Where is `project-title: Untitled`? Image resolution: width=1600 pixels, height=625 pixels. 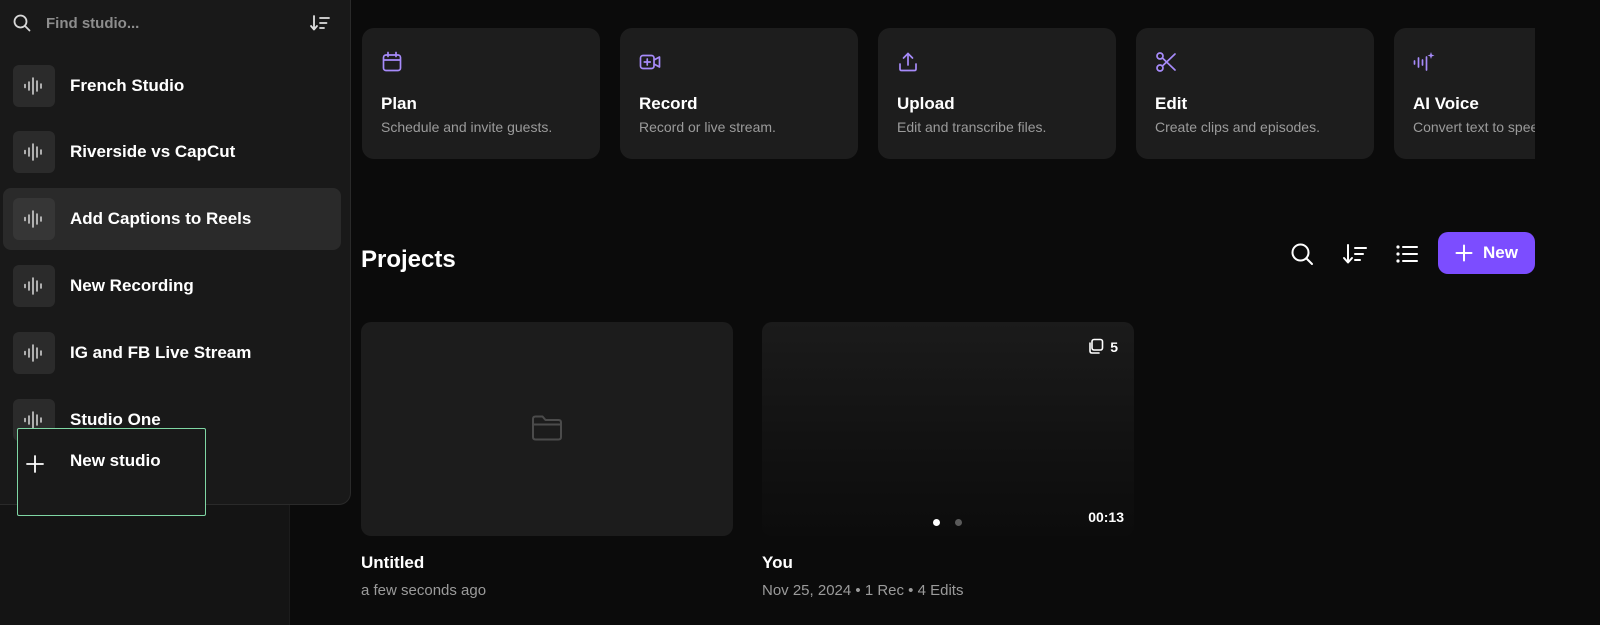 project-title: Untitled is located at coordinates (392, 563).